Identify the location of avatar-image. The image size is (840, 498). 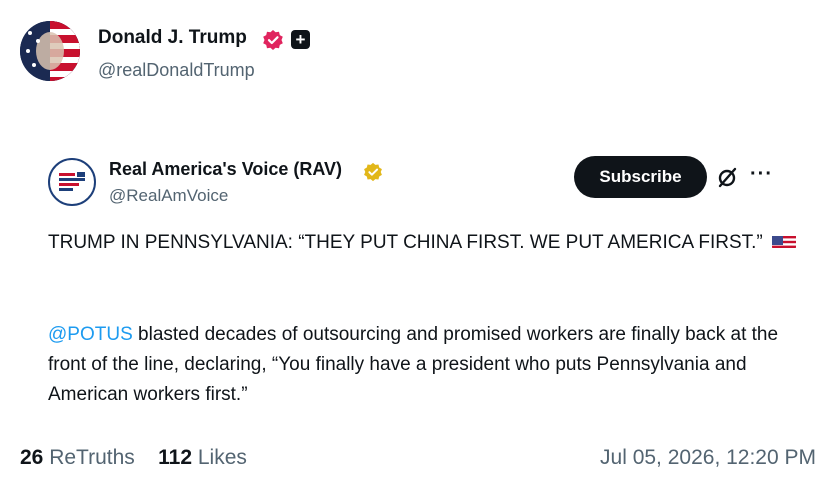
(50, 51).